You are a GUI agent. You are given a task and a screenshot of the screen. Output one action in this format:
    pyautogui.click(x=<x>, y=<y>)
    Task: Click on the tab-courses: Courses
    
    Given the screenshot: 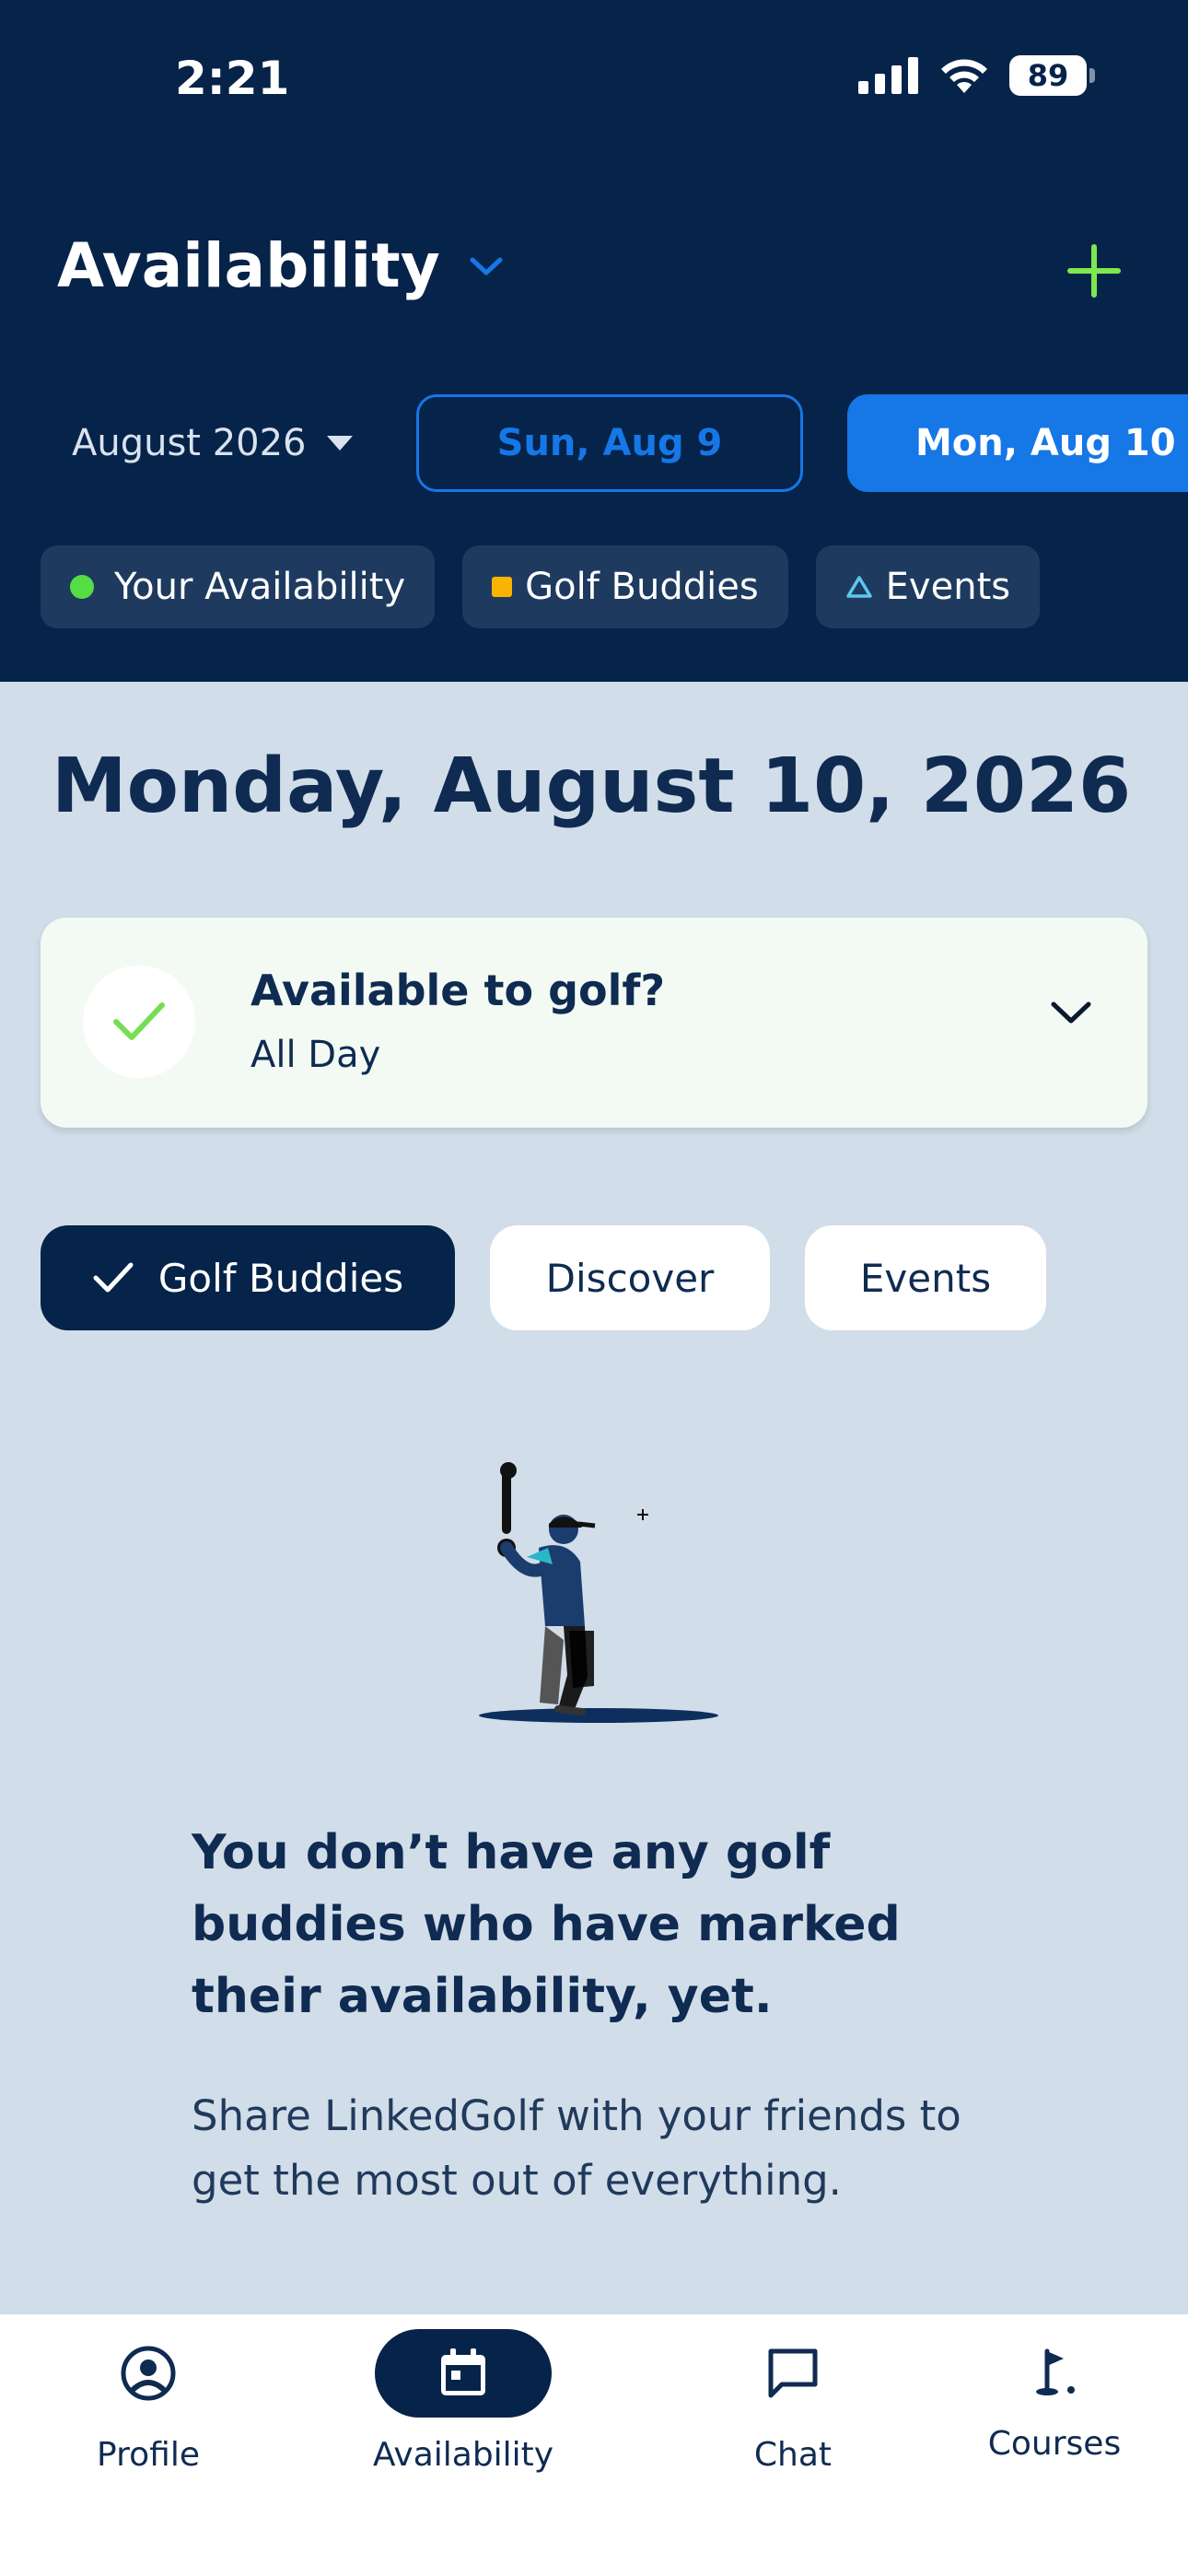 What is the action you would take?
    pyautogui.click(x=1047, y=2406)
    